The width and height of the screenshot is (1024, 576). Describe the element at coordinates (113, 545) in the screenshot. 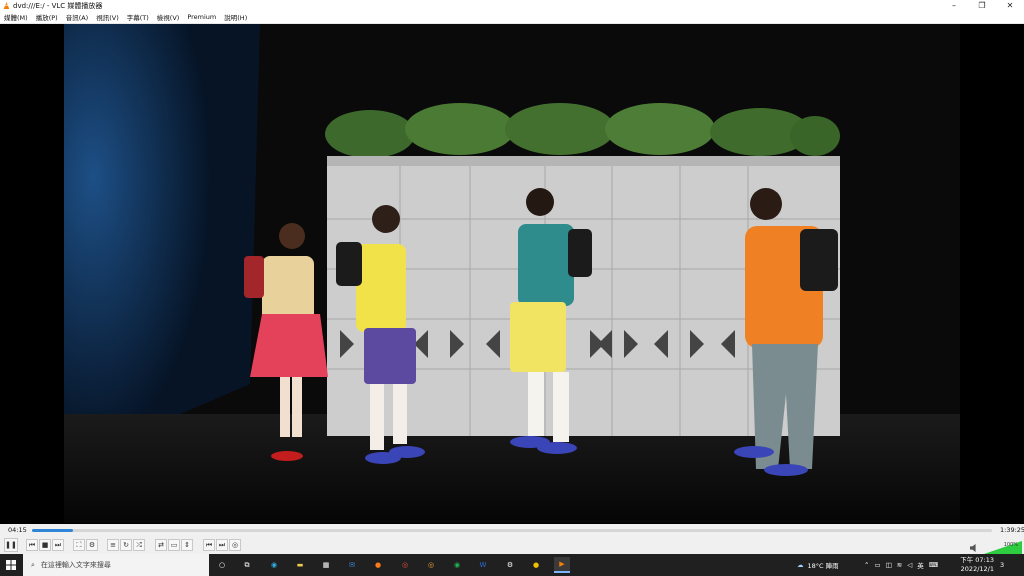

I see `playlist-button: ≡` at that location.